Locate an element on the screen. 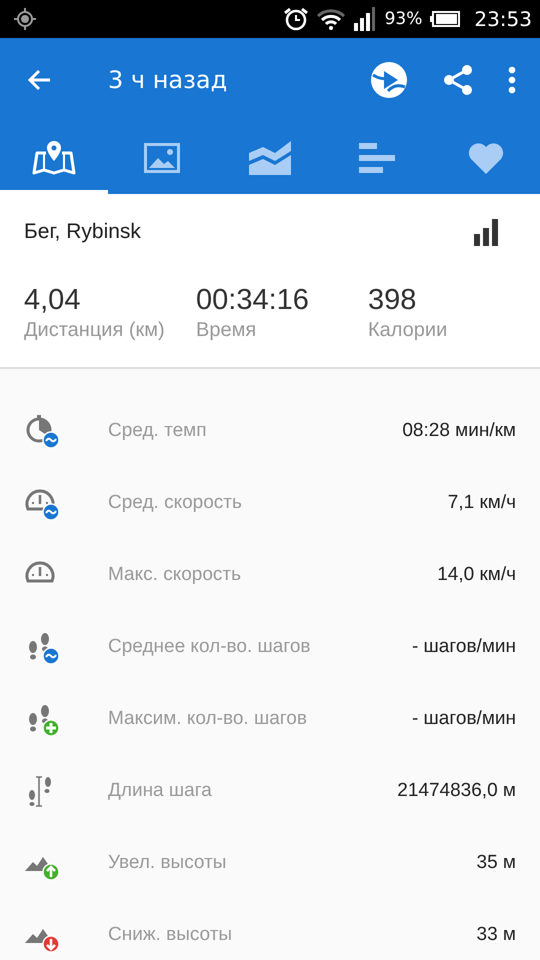 The width and height of the screenshot is (540, 960). summary-value: 4,04 is located at coordinates (52, 300).